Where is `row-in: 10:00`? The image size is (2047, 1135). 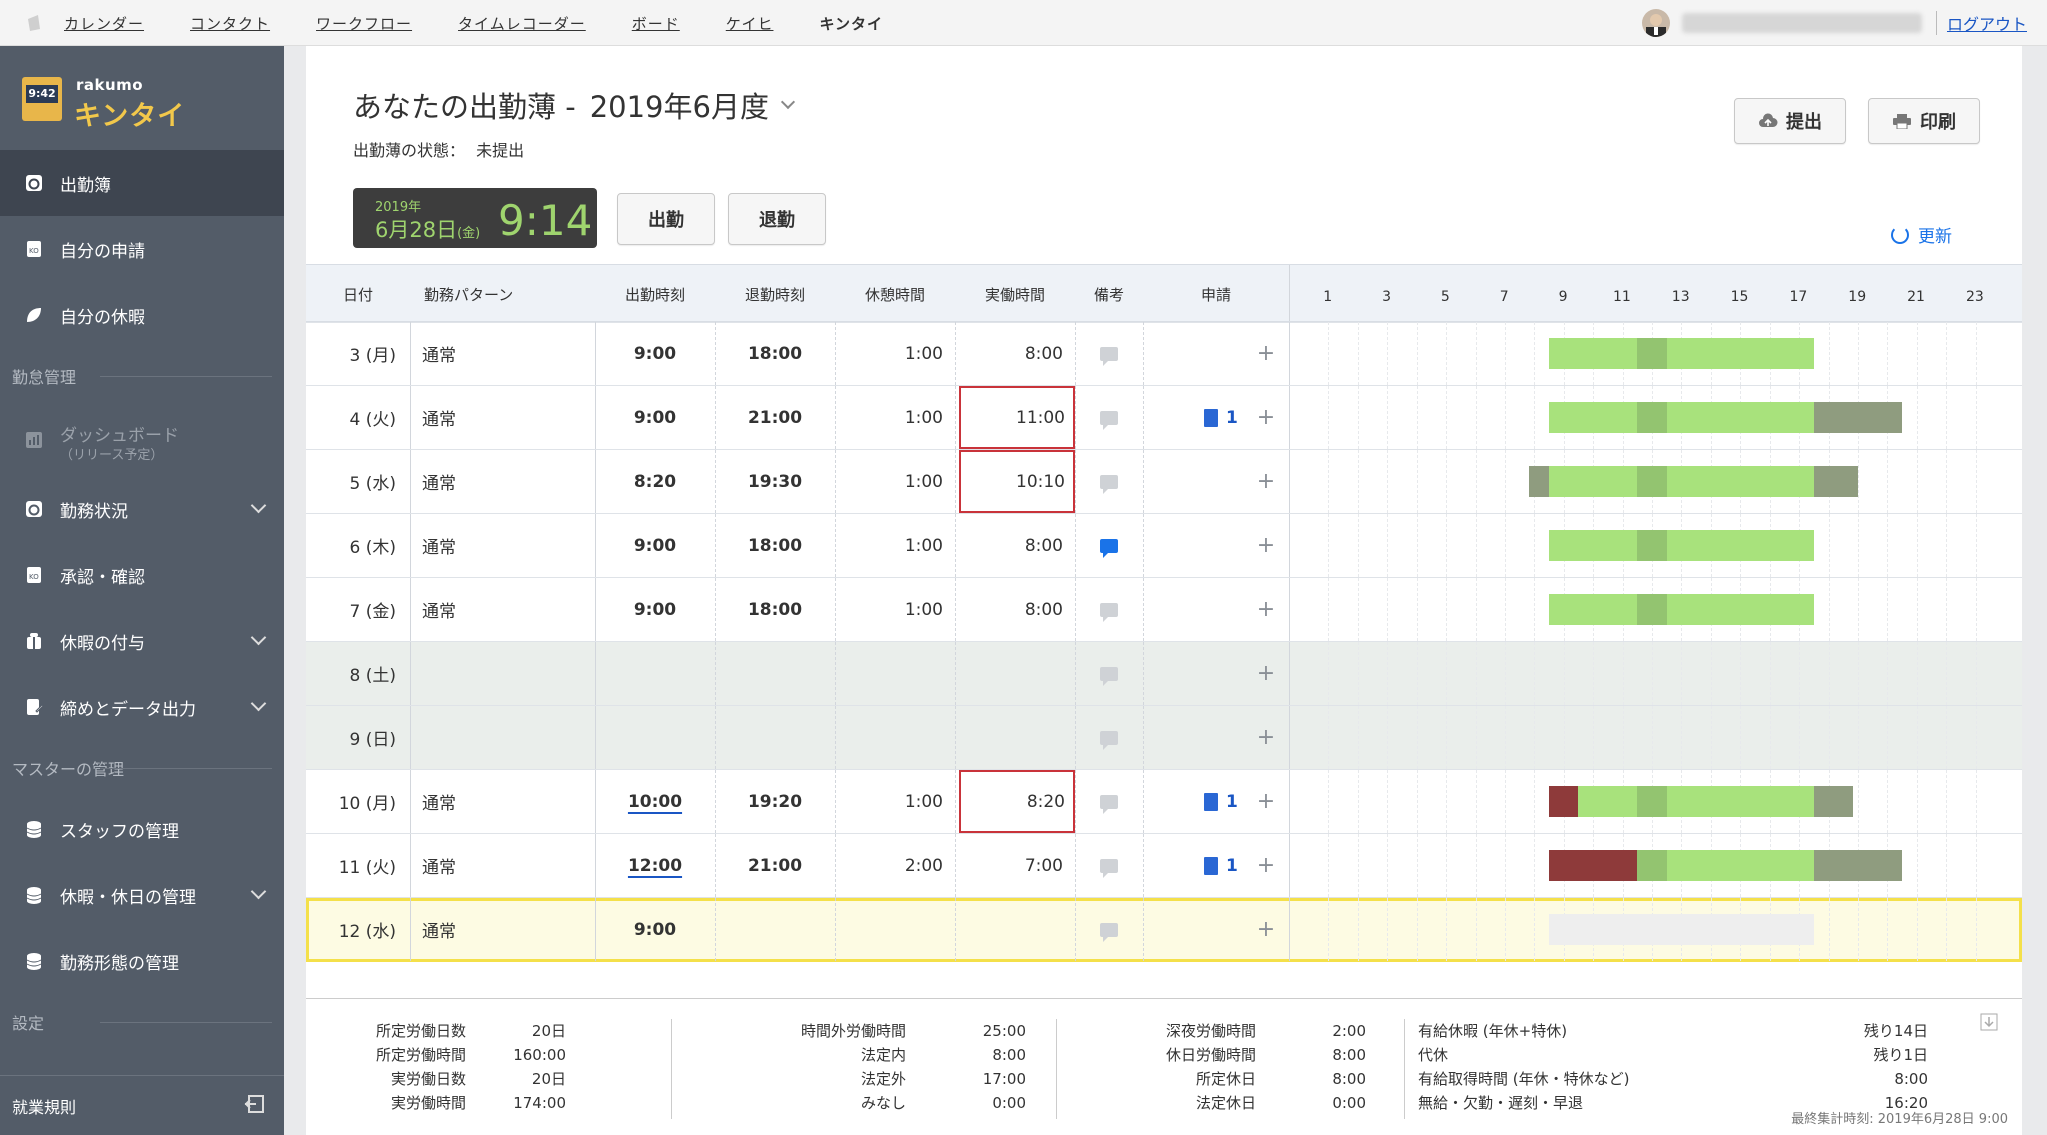 row-in: 10:00 is located at coordinates (655, 801).